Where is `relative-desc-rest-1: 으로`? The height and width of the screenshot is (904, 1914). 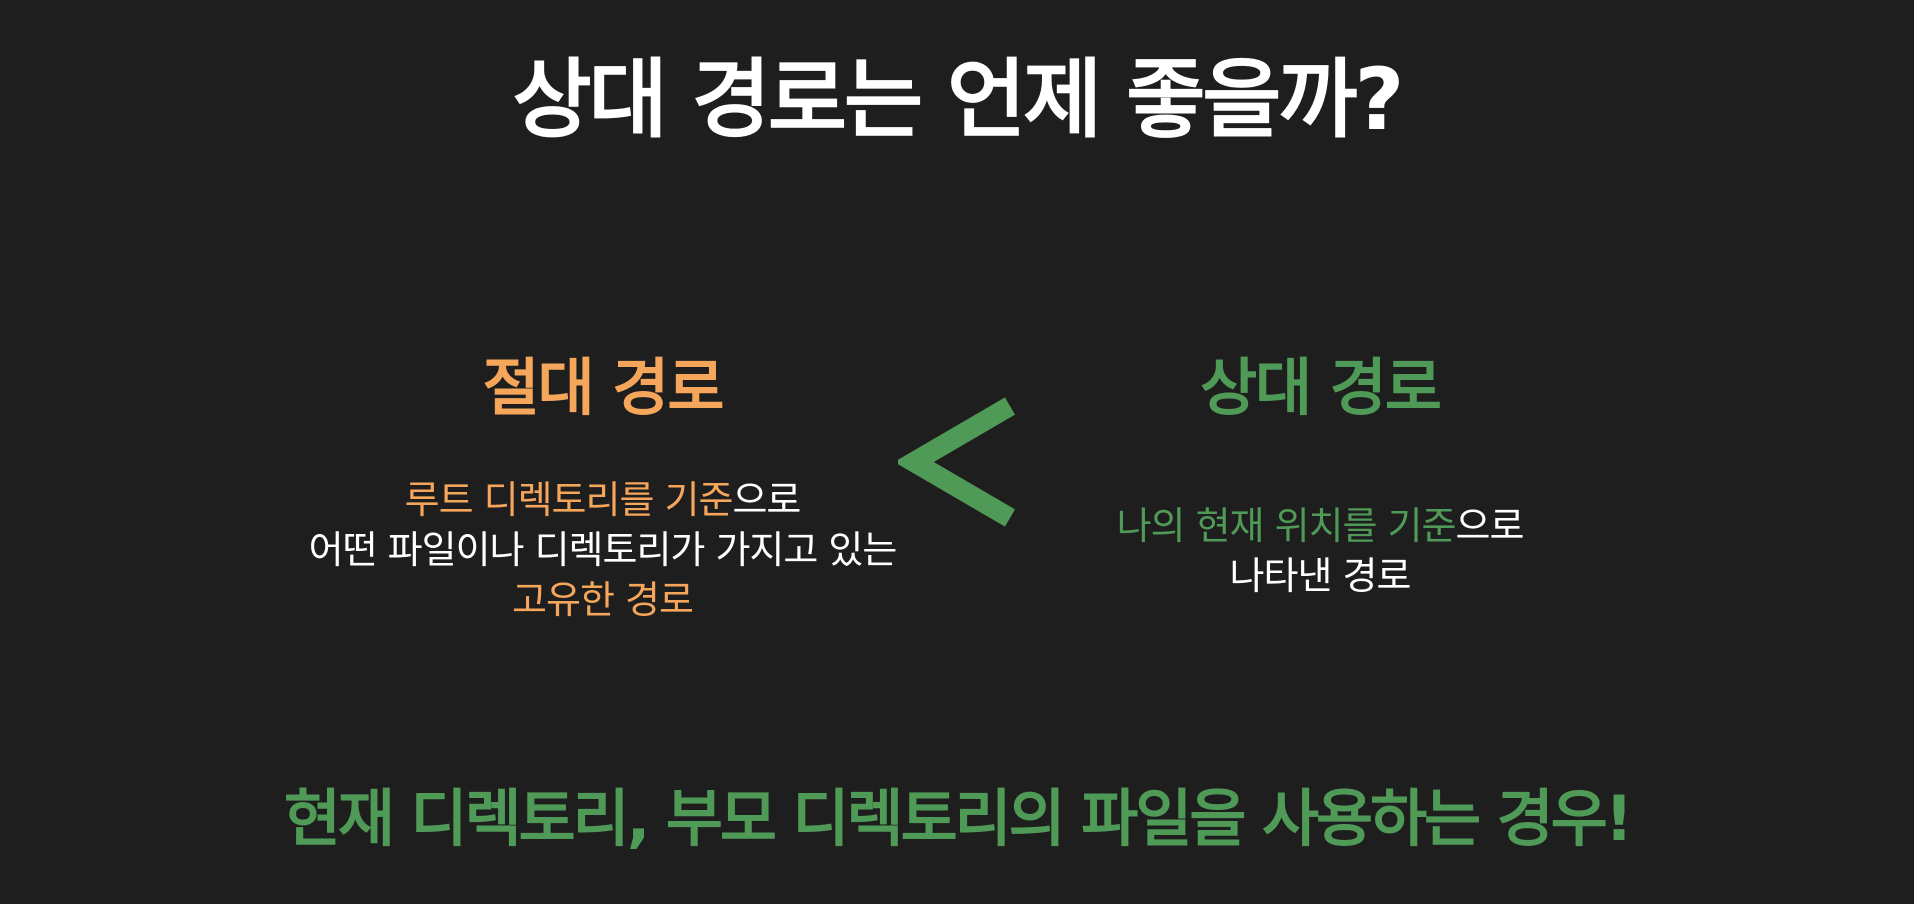 relative-desc-rest-1: 으로 is located at coordinates (1489, 526).